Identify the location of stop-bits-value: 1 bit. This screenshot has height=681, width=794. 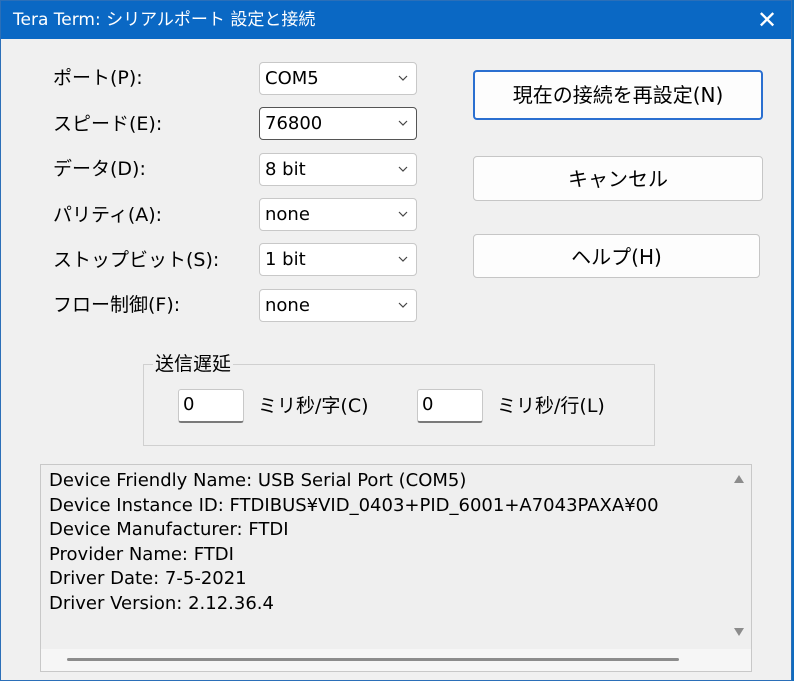
(285, 259).